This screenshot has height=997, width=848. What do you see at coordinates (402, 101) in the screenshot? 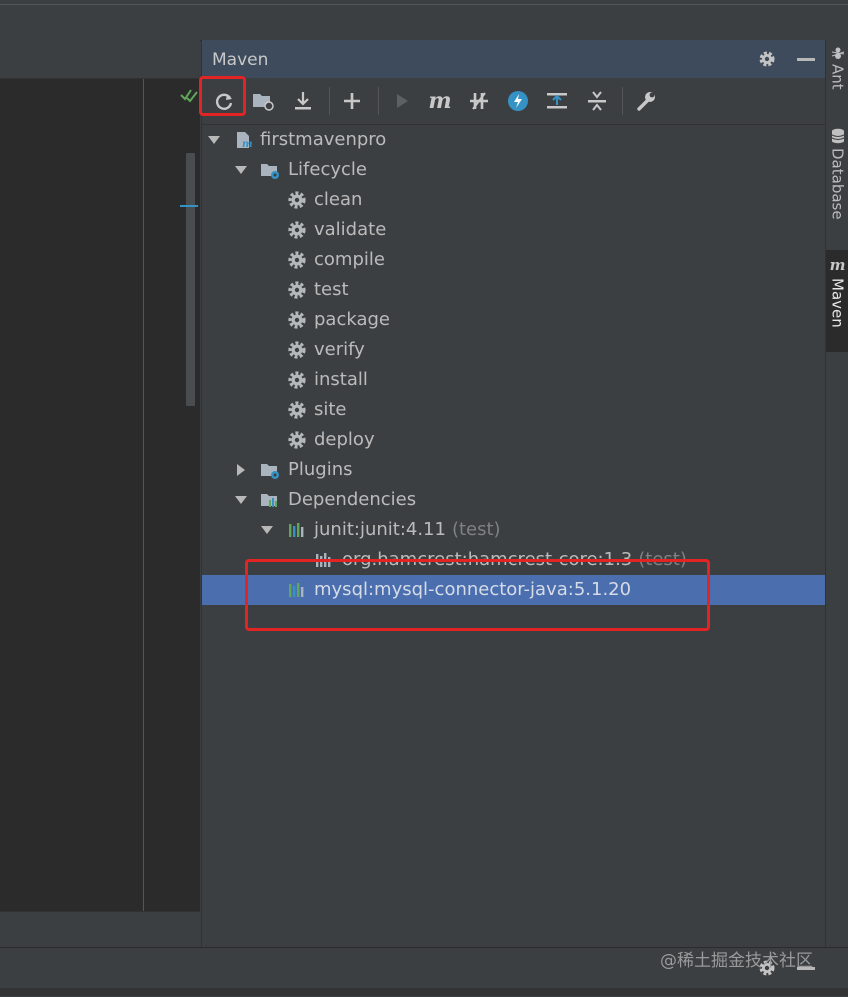
I see `run-icon` at bounding box center [402, 101].